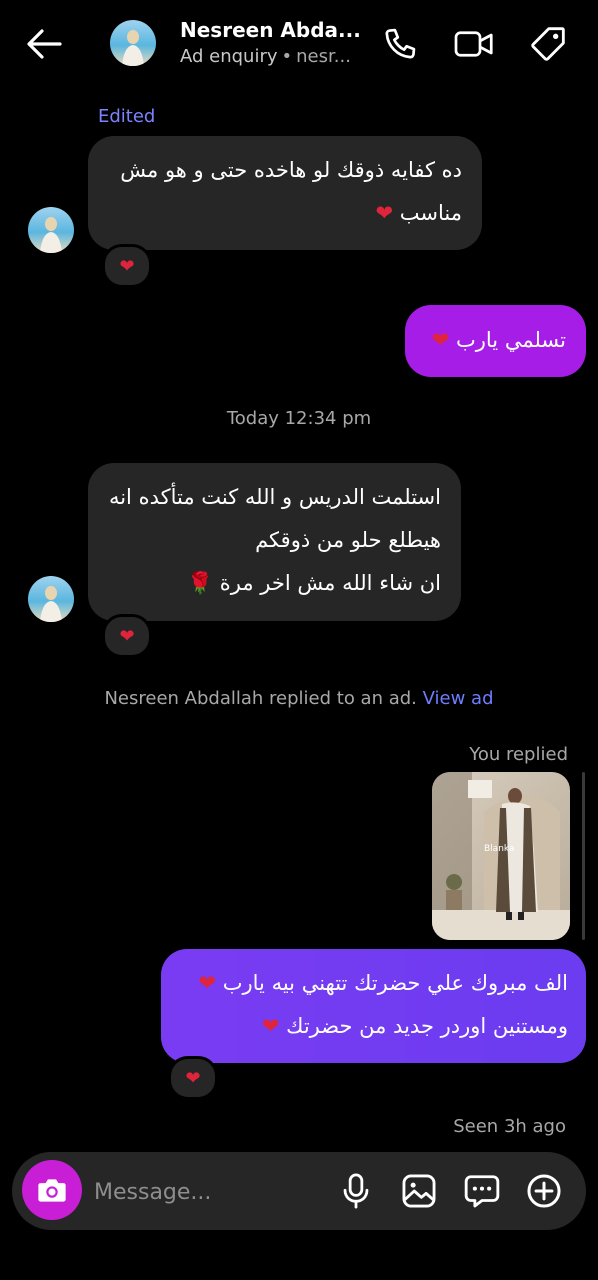 The width and height of the screenshot is (598, 1280). I want to click on ad-image-watermark: Blanka, so click(499, 849).